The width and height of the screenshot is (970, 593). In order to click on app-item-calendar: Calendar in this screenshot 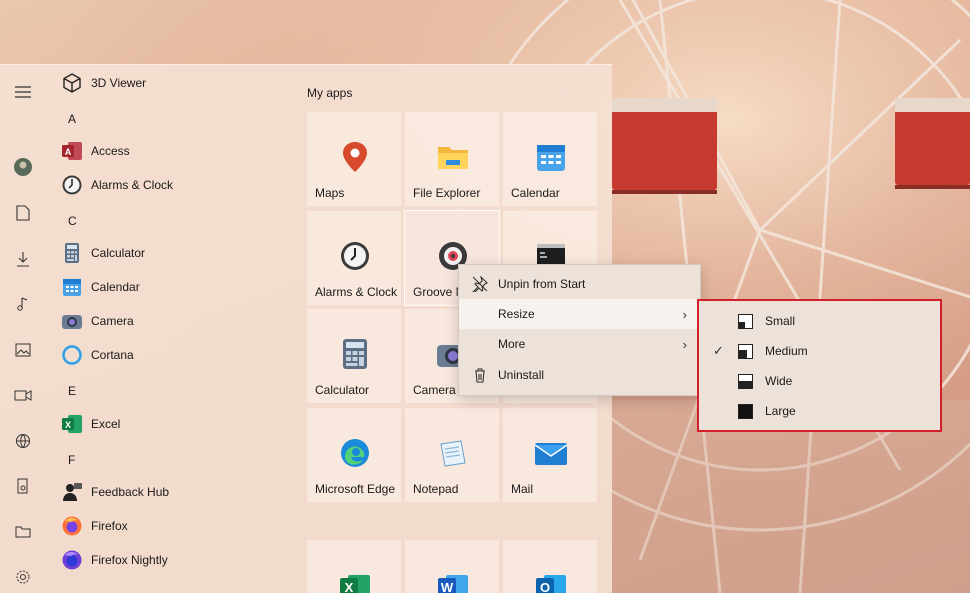, I will do `click(166, 287)`.